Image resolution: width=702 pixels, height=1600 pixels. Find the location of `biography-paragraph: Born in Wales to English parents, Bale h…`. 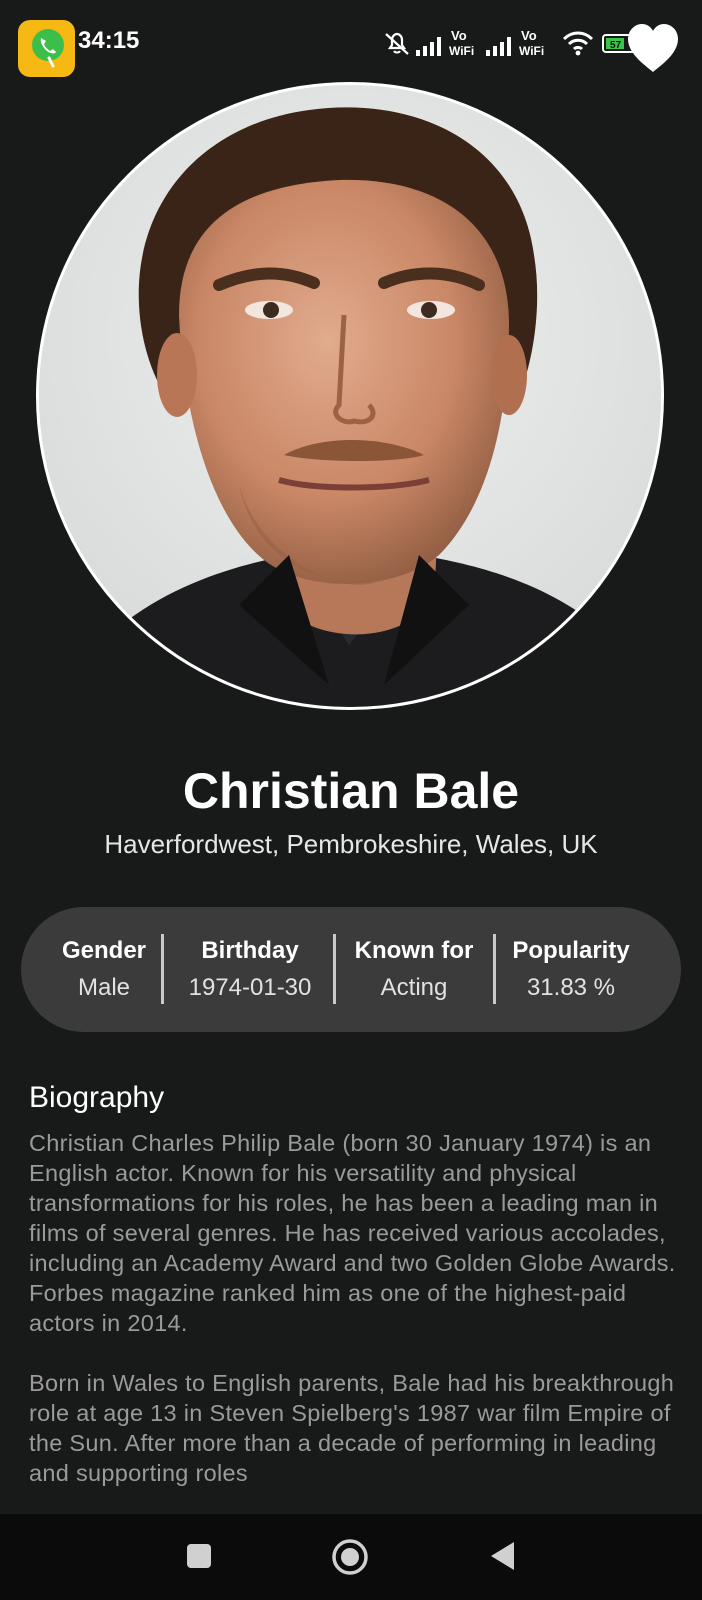

biography-paragraph: Born in Wales to English parents, Bale h… is located at coordinates (352, 1428).